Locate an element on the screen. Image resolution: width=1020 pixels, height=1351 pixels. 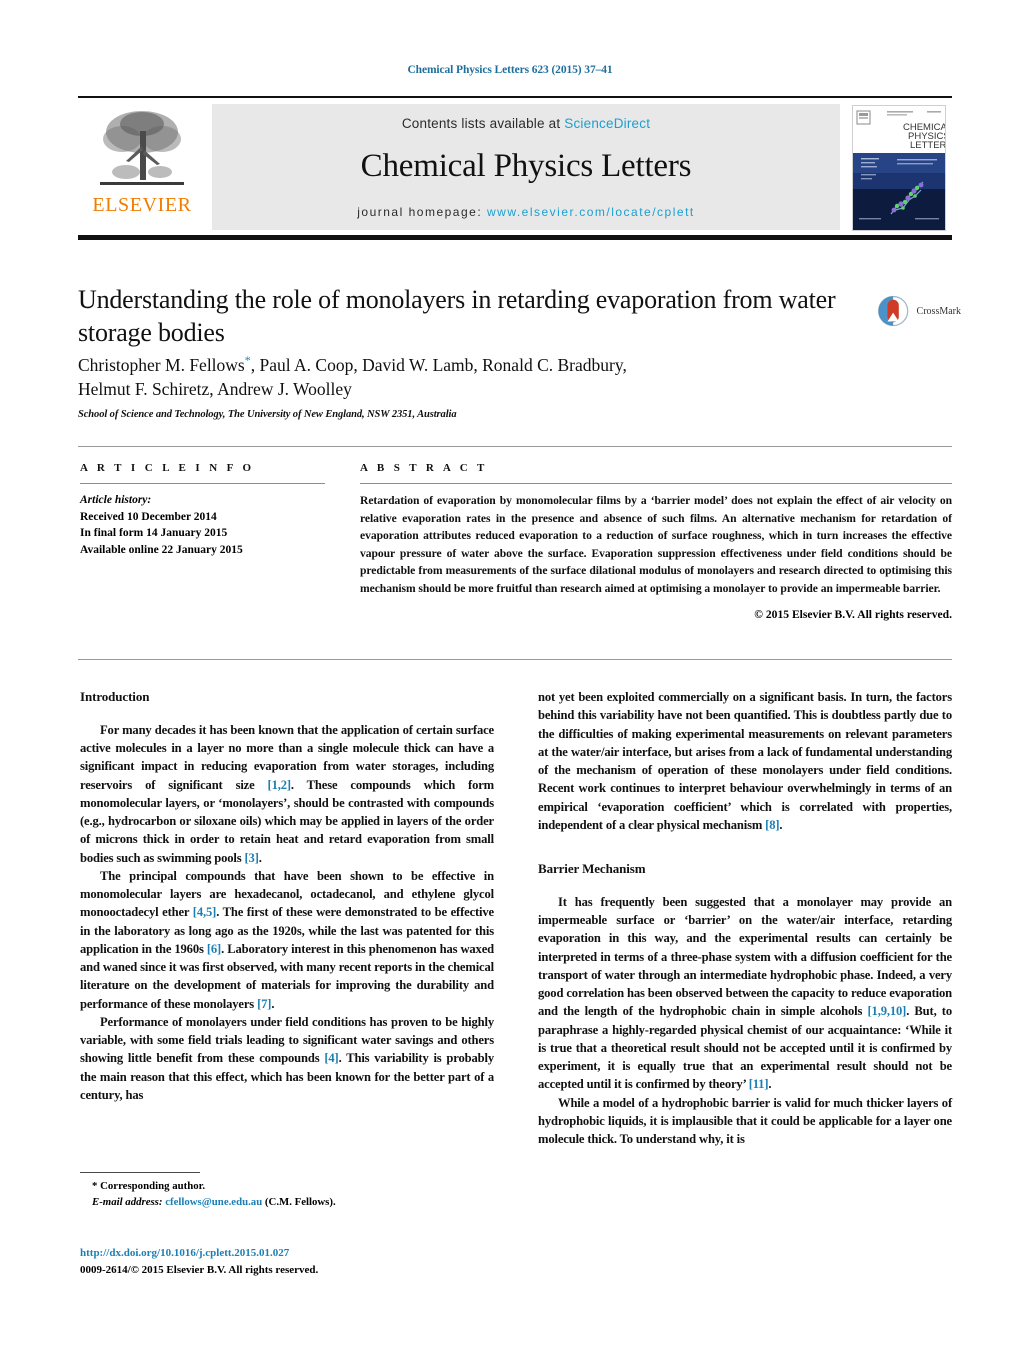
citation-ref: [6] is located at coordinates (214, 949).